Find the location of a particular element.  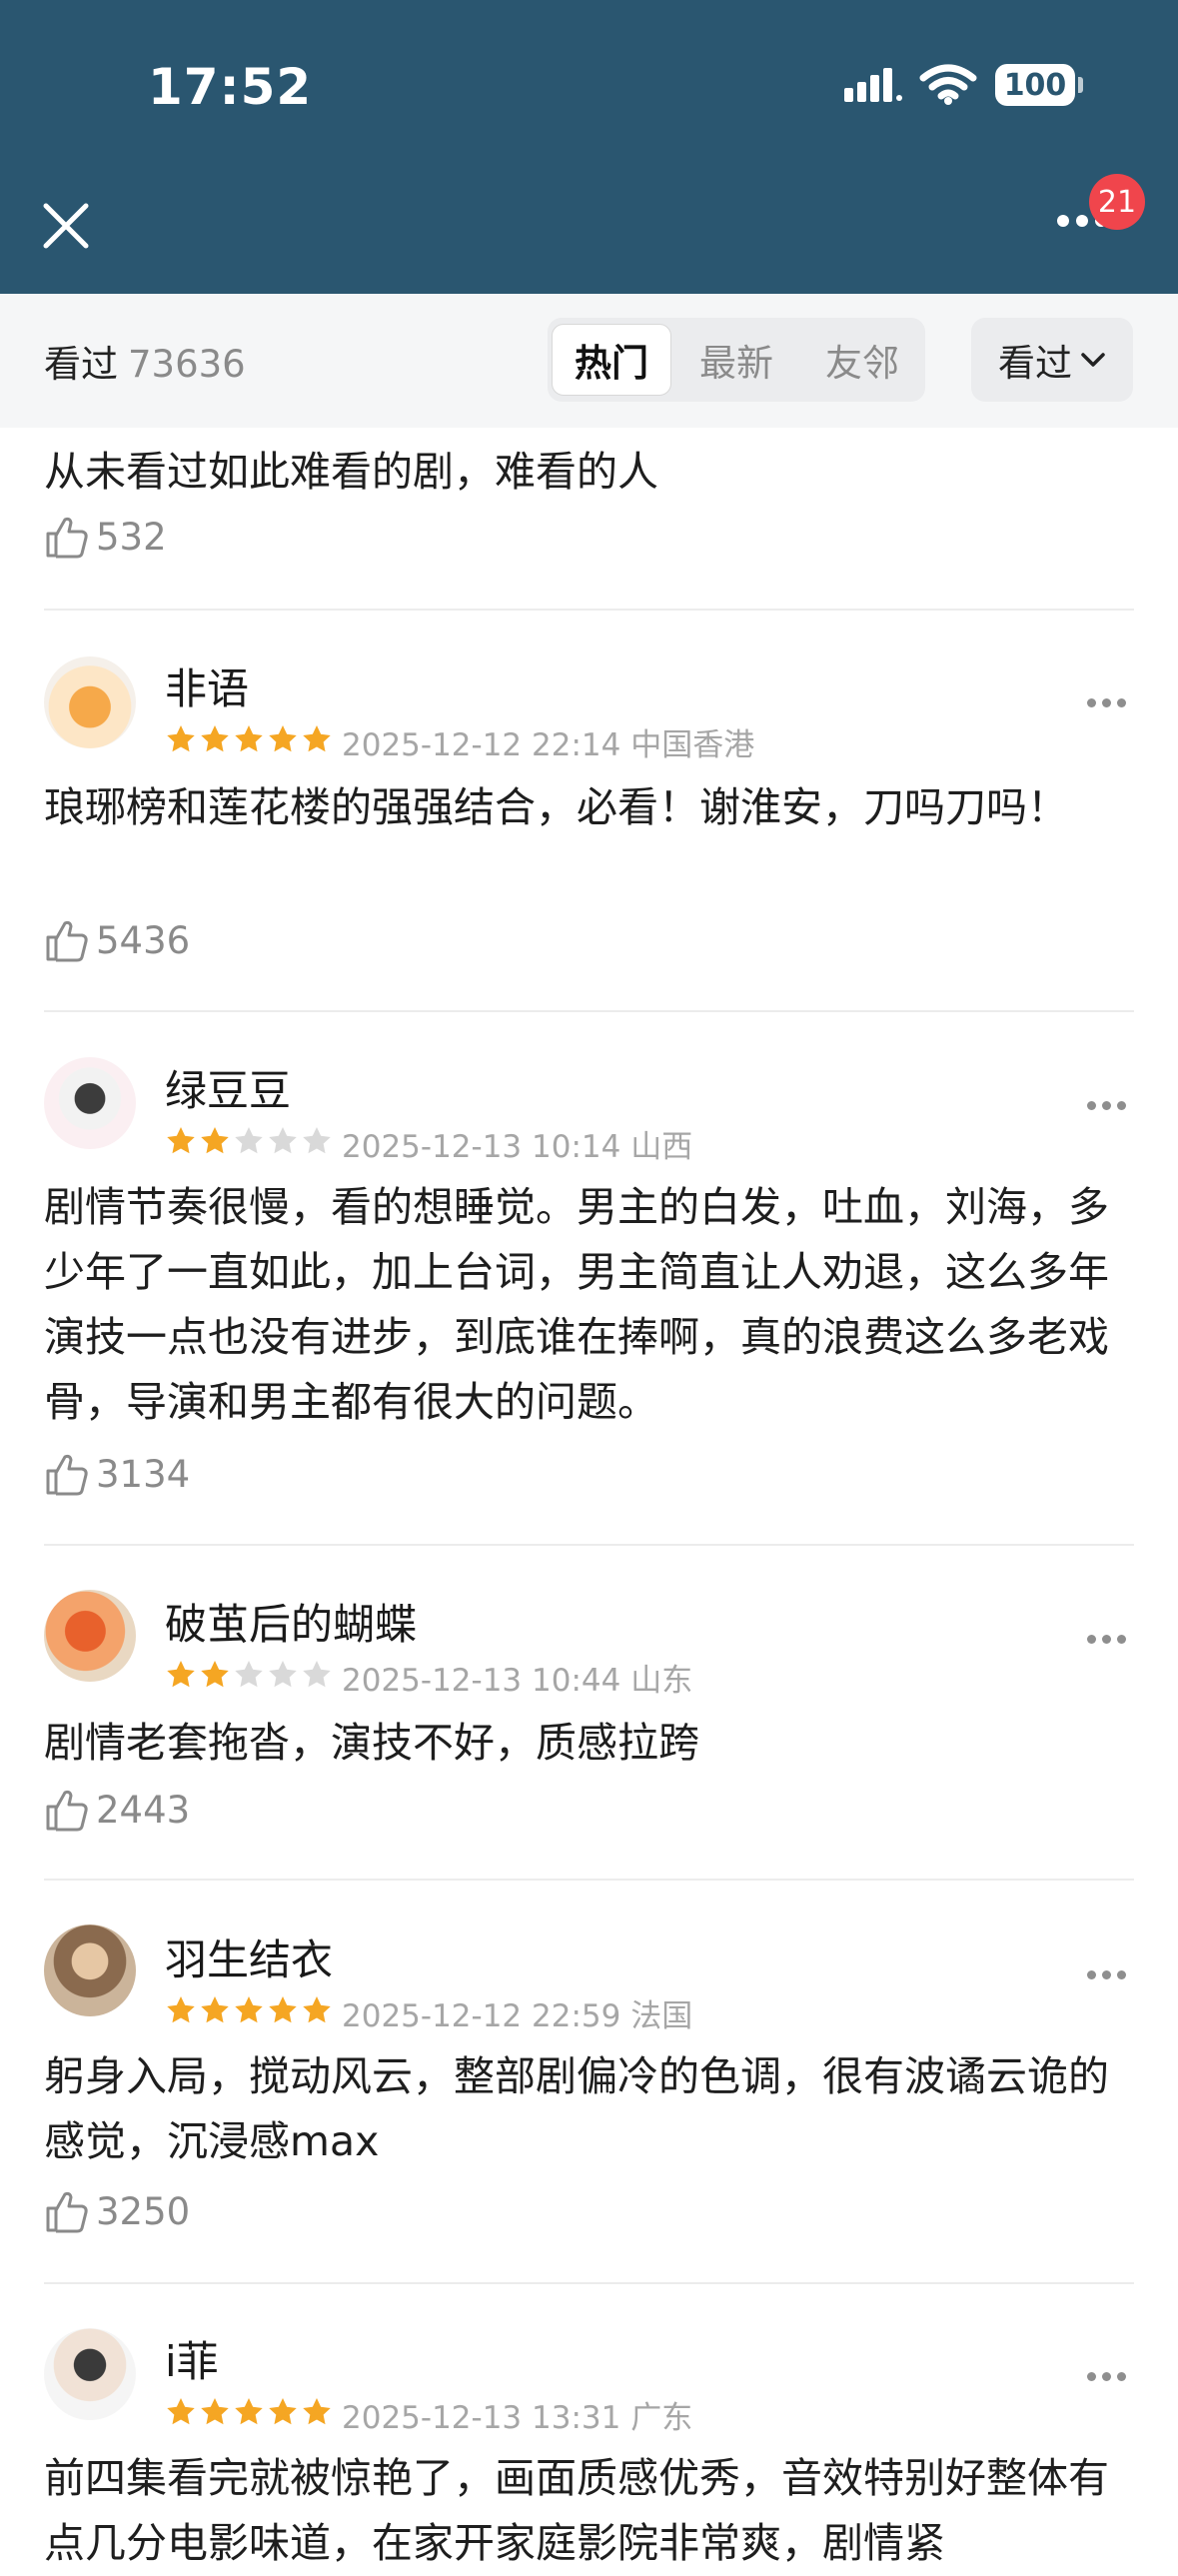

comment-text: 从未看过如此难看的剧，难看的人 is located at coordinates (351, 472).